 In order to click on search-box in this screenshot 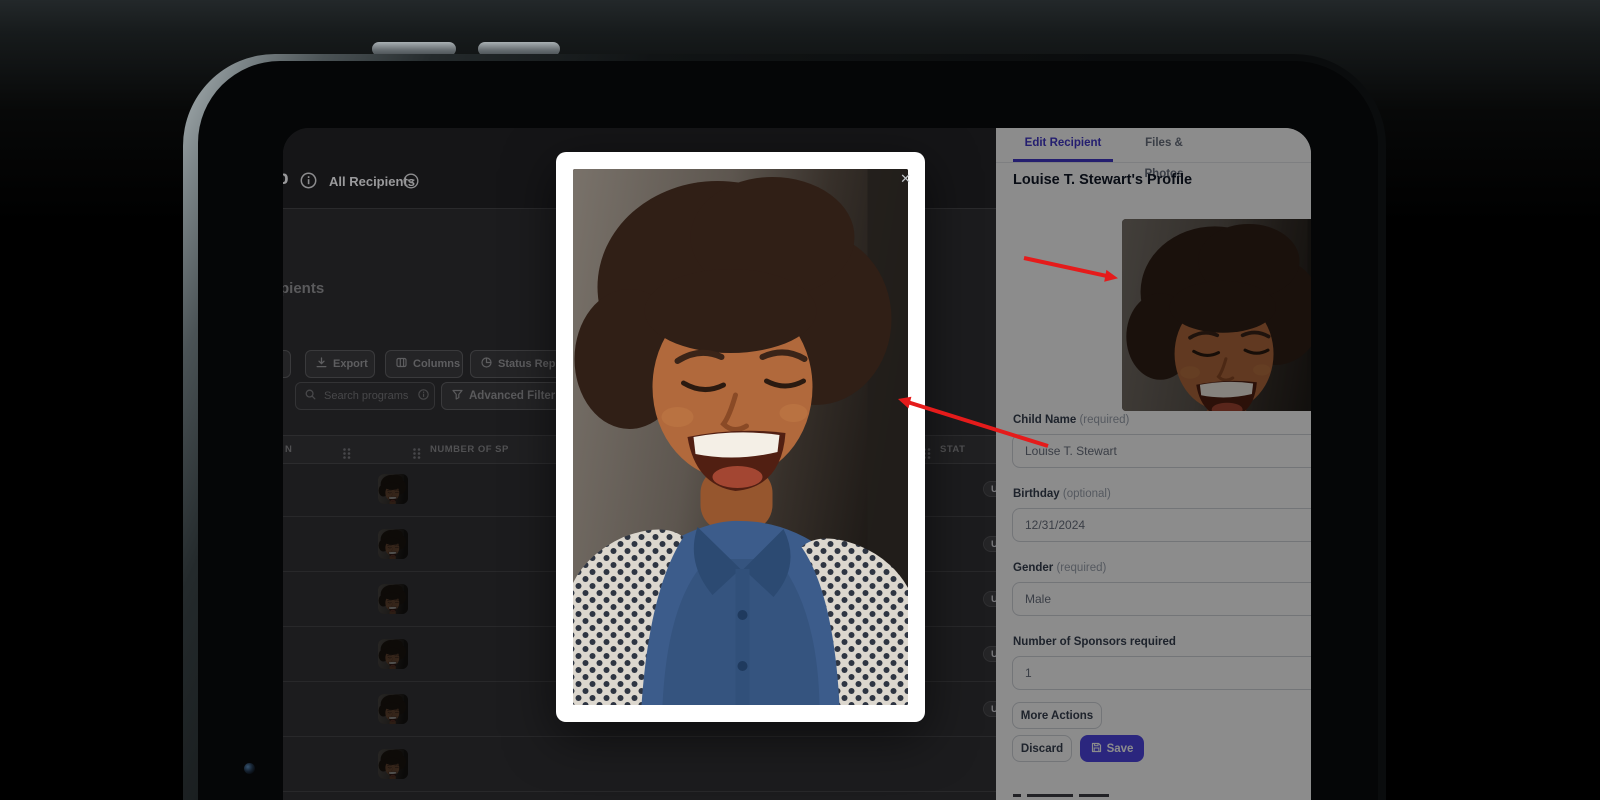, I will do `click(365, 396)`.